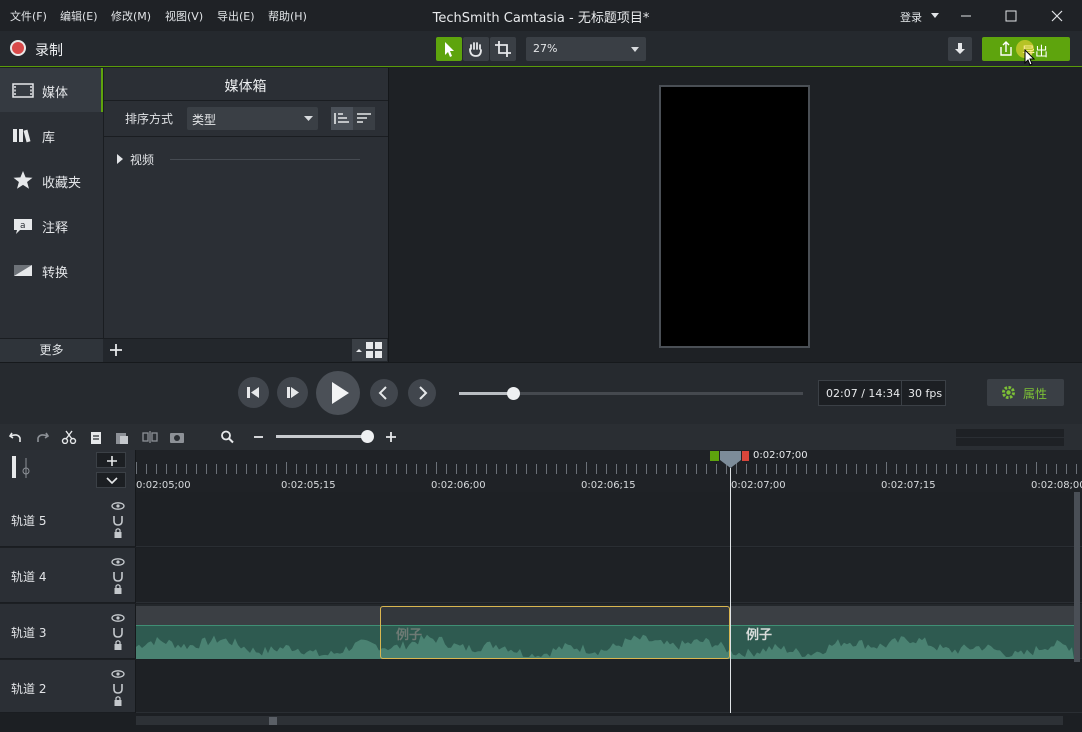  I want to click on copy-icon, so click(96, 437).